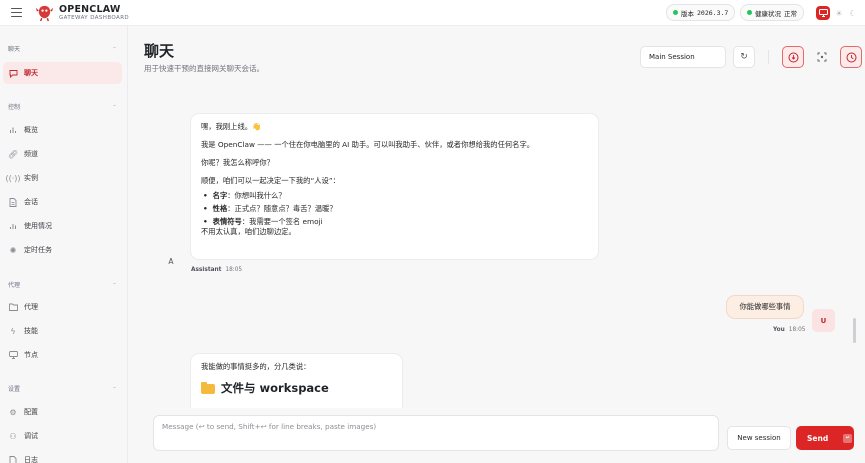 The image size is (865, 463). I want to click on version-value: 2026.3.7, so click(713, 12).